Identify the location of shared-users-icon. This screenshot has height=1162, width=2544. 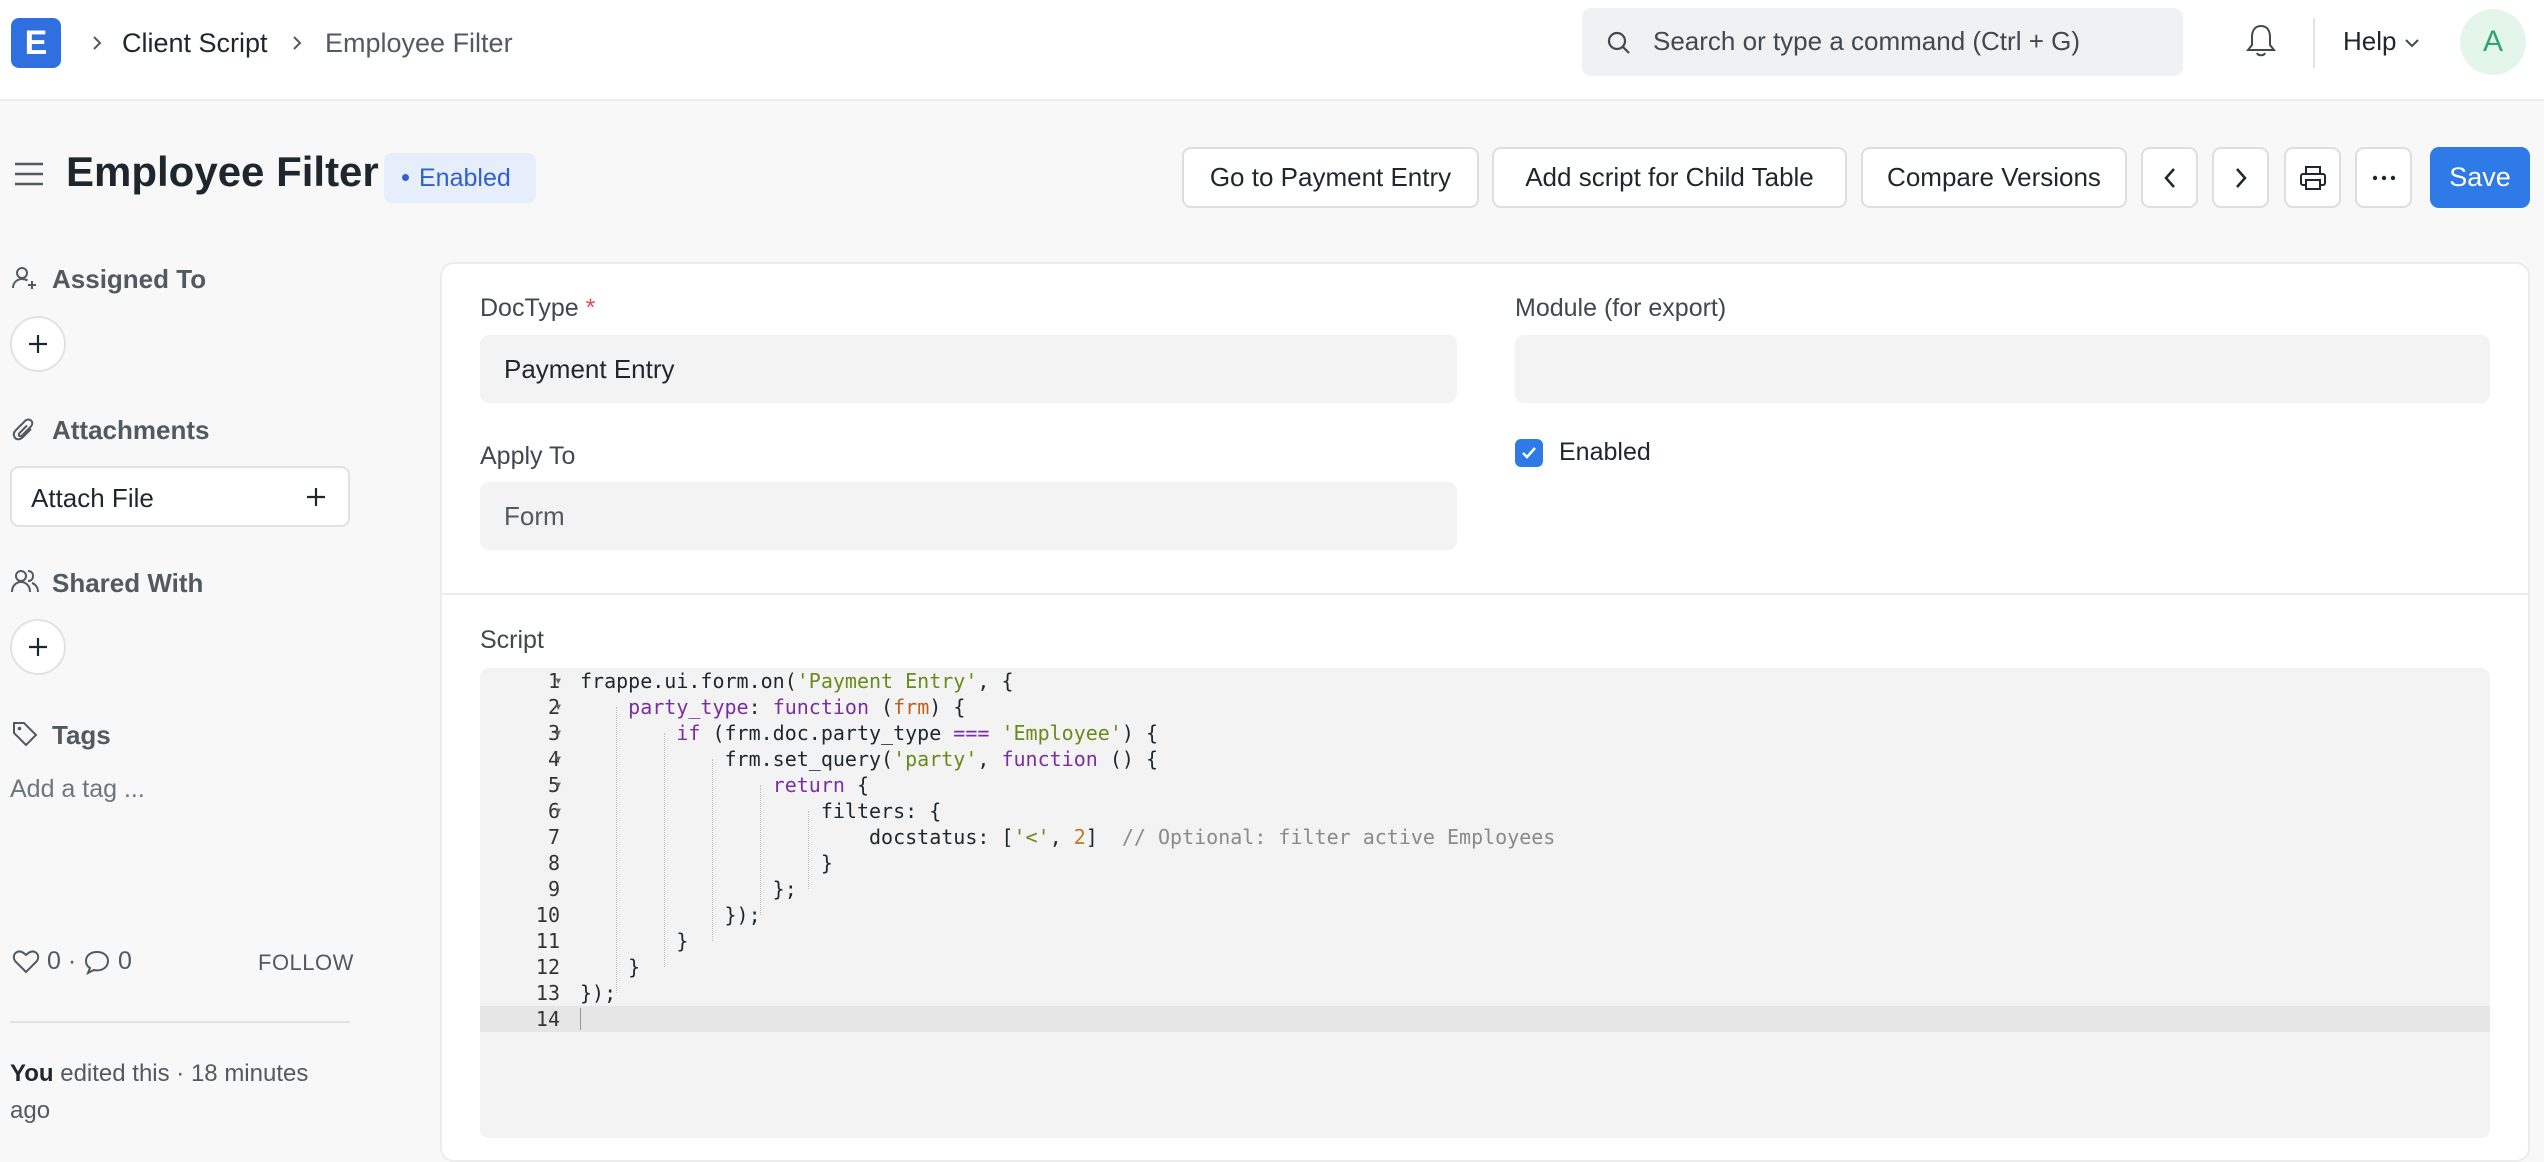
(25, 581).